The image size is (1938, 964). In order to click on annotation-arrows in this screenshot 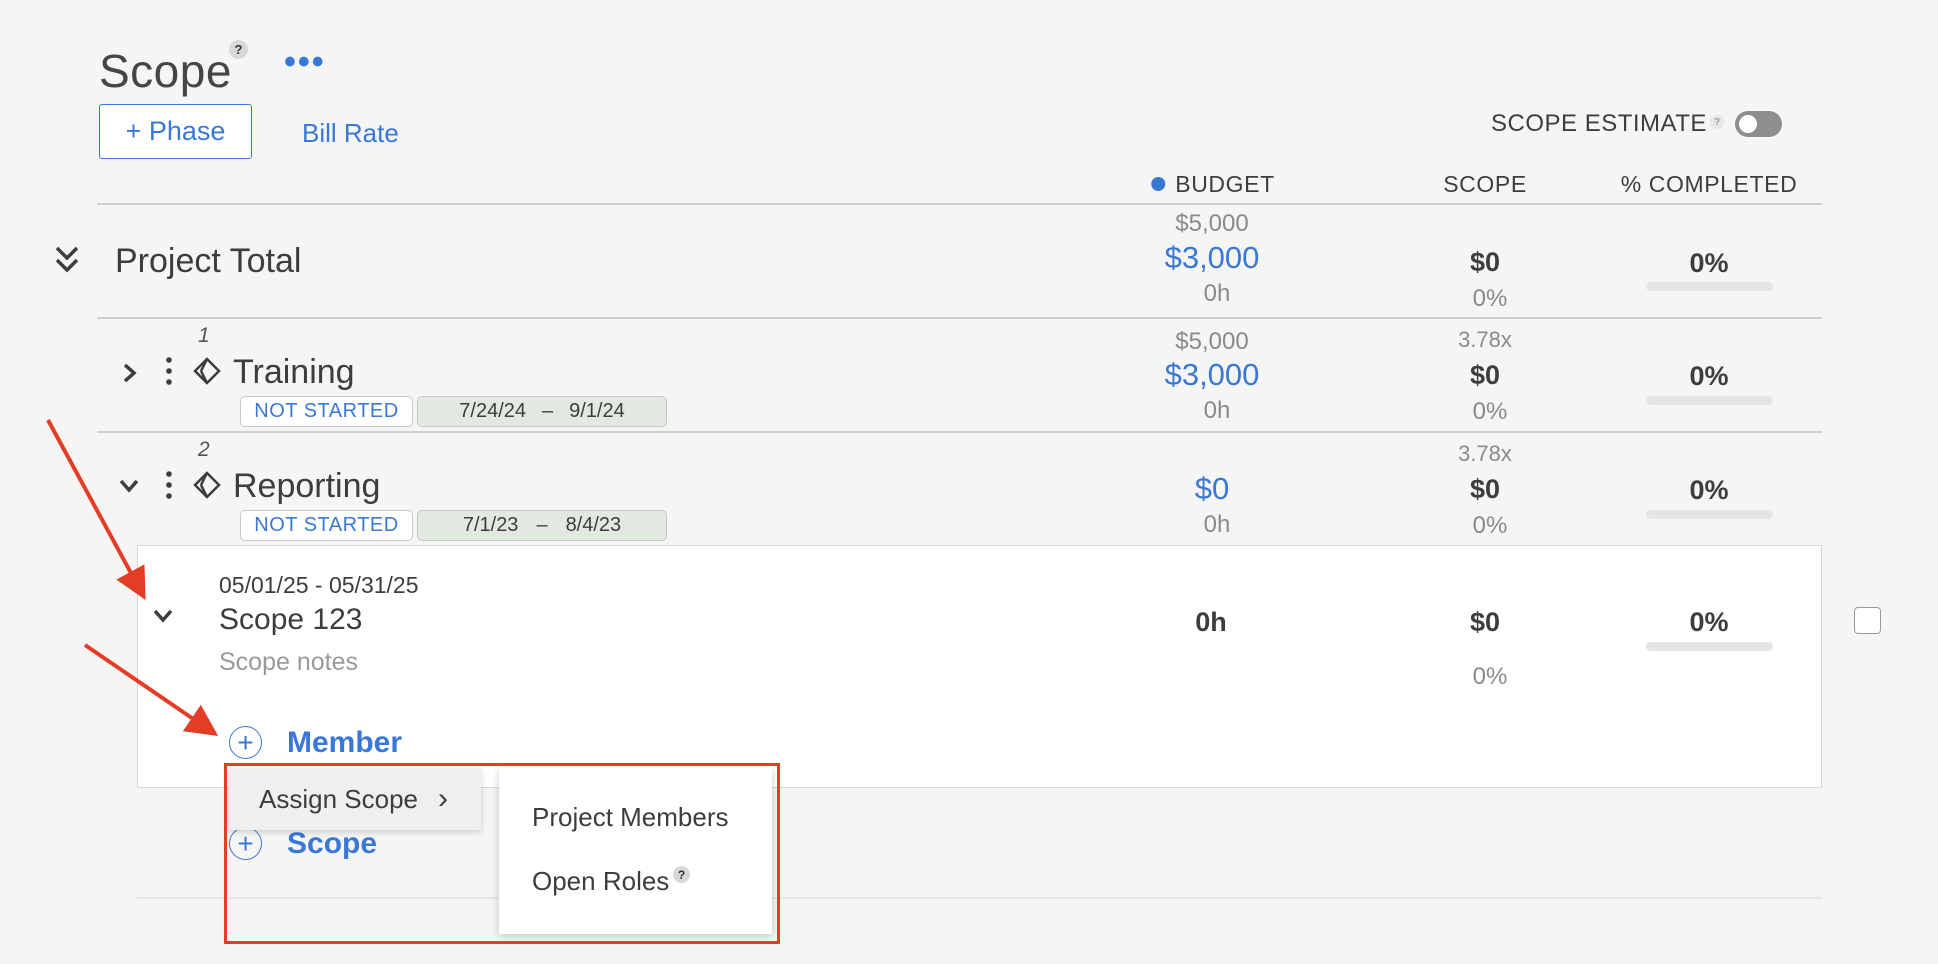, I will do `click(132, 578)`.